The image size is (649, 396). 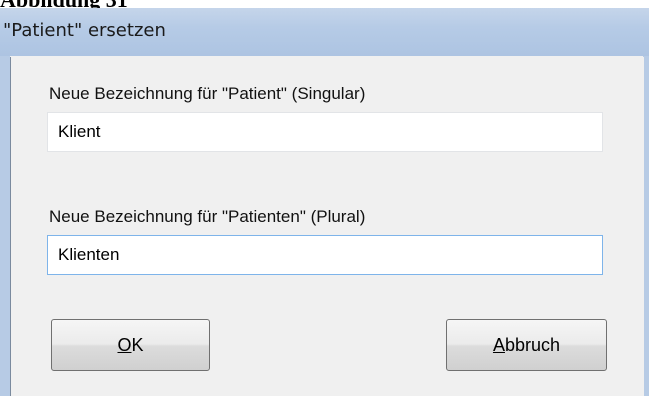 I want to click on cancel-button: Abbruch, so click(x=526, y=345).